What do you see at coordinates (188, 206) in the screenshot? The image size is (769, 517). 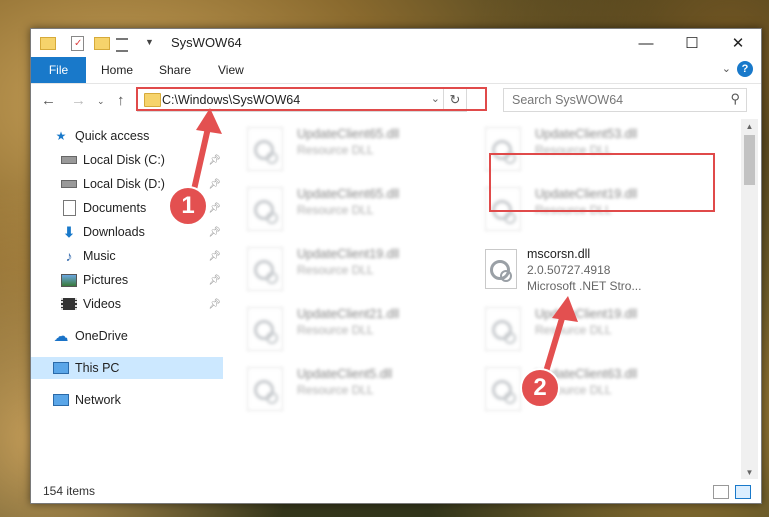 I see `callout-1-badge: 1` at bounding box center [188, 206].